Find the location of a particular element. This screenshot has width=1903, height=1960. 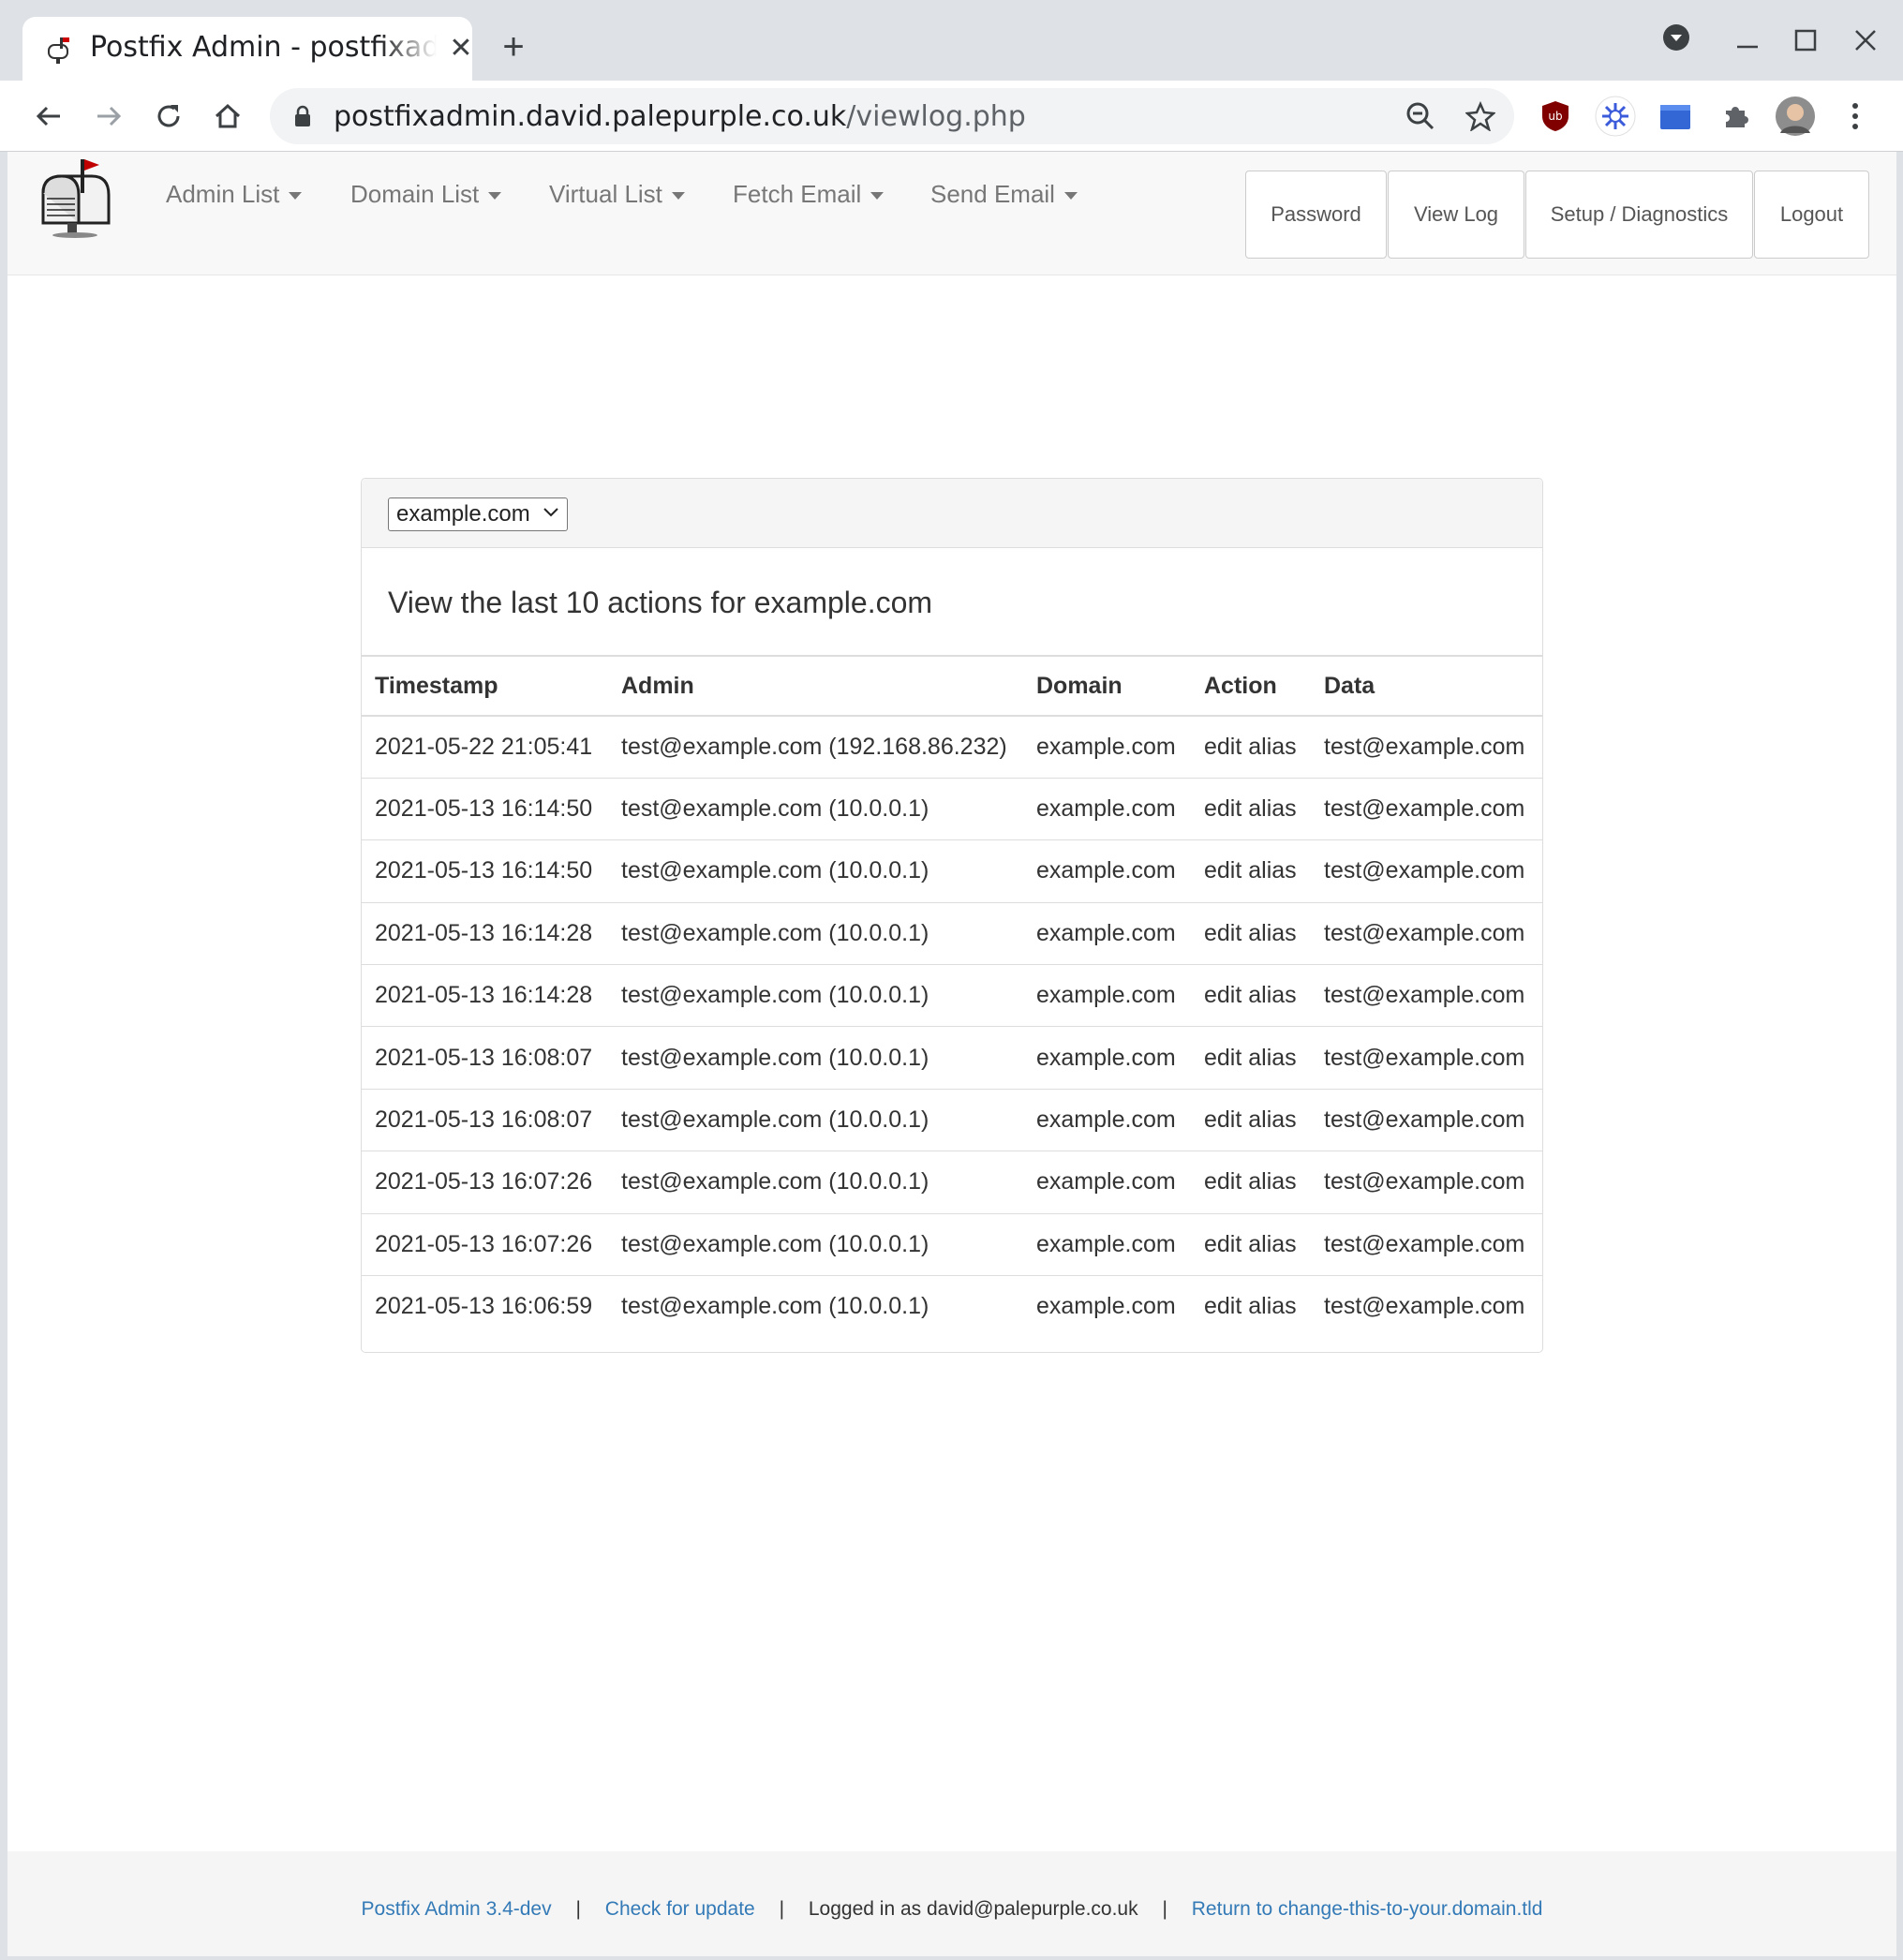

chrome-menu-icon is located at coordinates (1855, 116).